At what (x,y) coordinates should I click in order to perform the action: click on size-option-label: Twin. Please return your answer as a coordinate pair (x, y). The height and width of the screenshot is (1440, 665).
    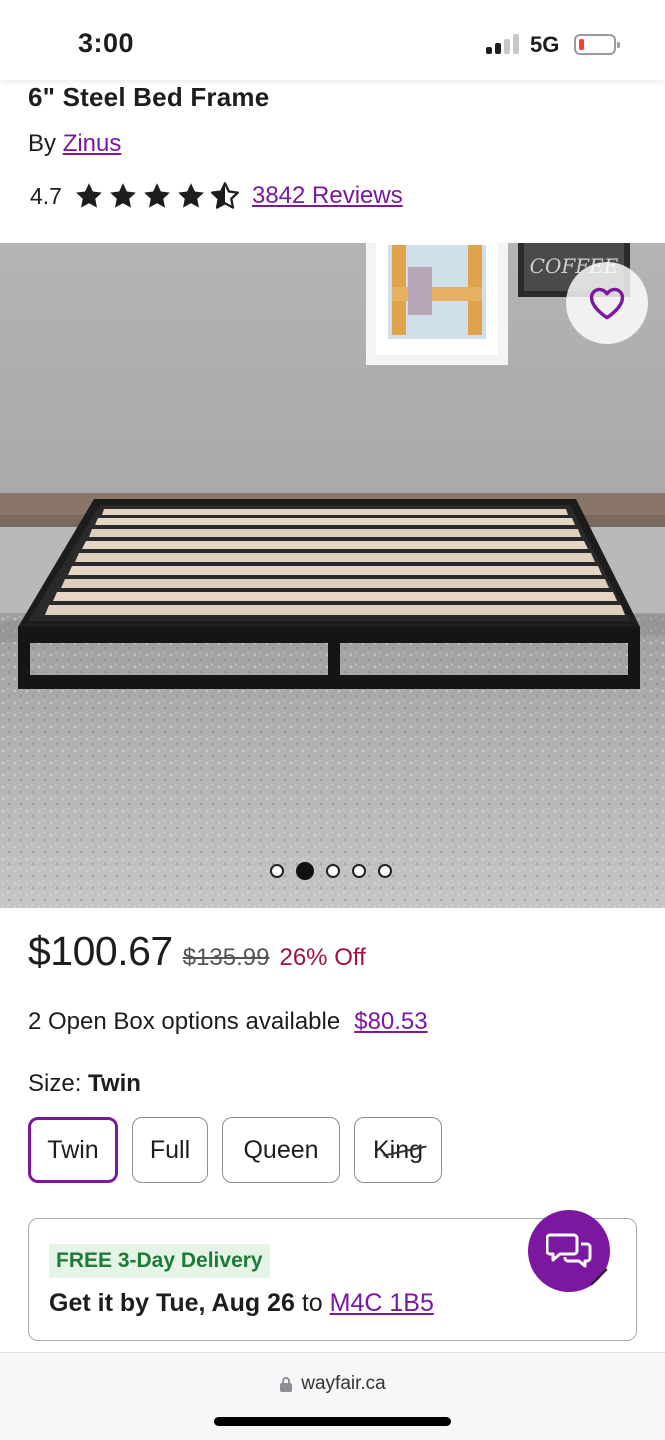
    Looking at the image, I should click on (73, 1149).